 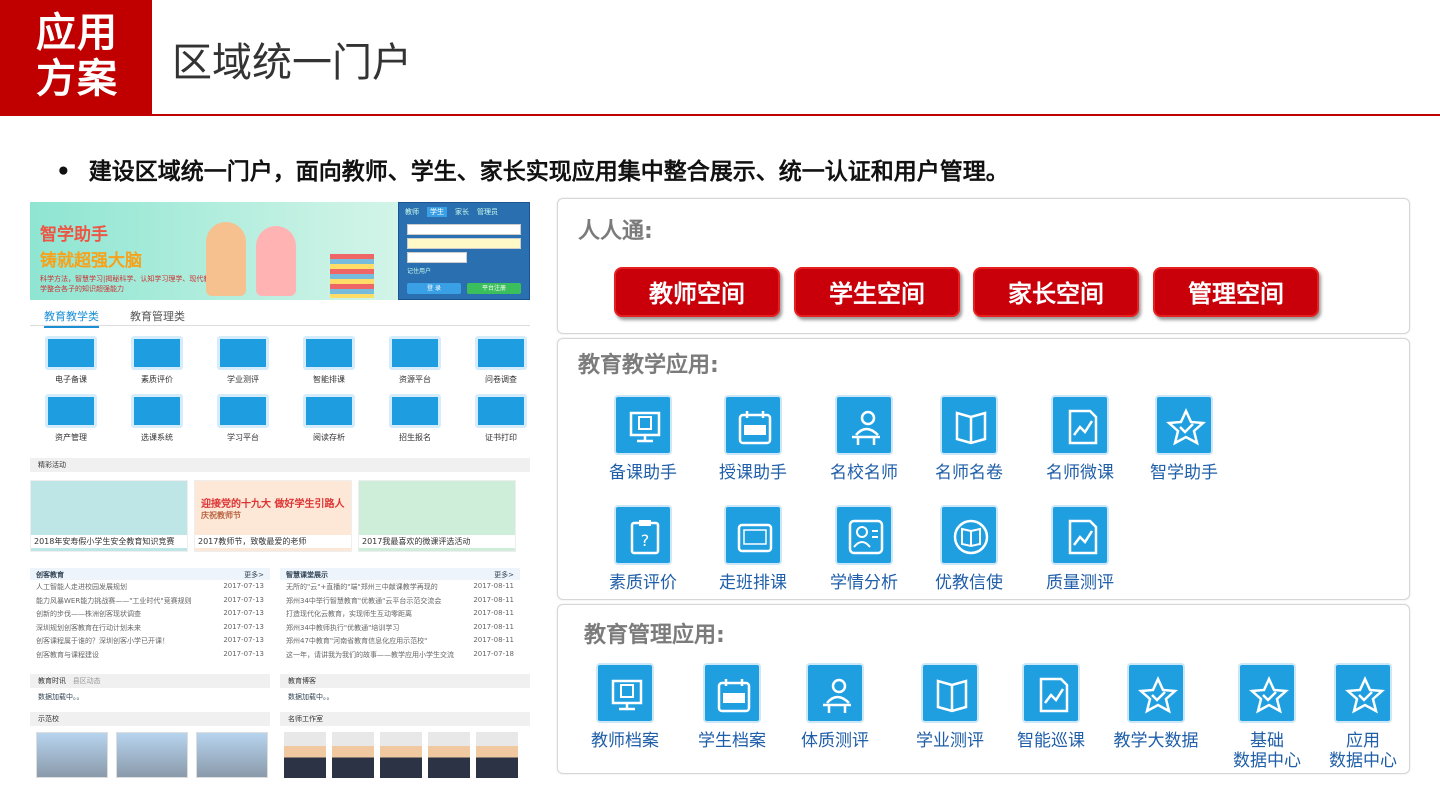 What do you see at coordinates (487, 212) in the screenshot?
I see `login-tab: 管理员` at bounding box center [487, 212].